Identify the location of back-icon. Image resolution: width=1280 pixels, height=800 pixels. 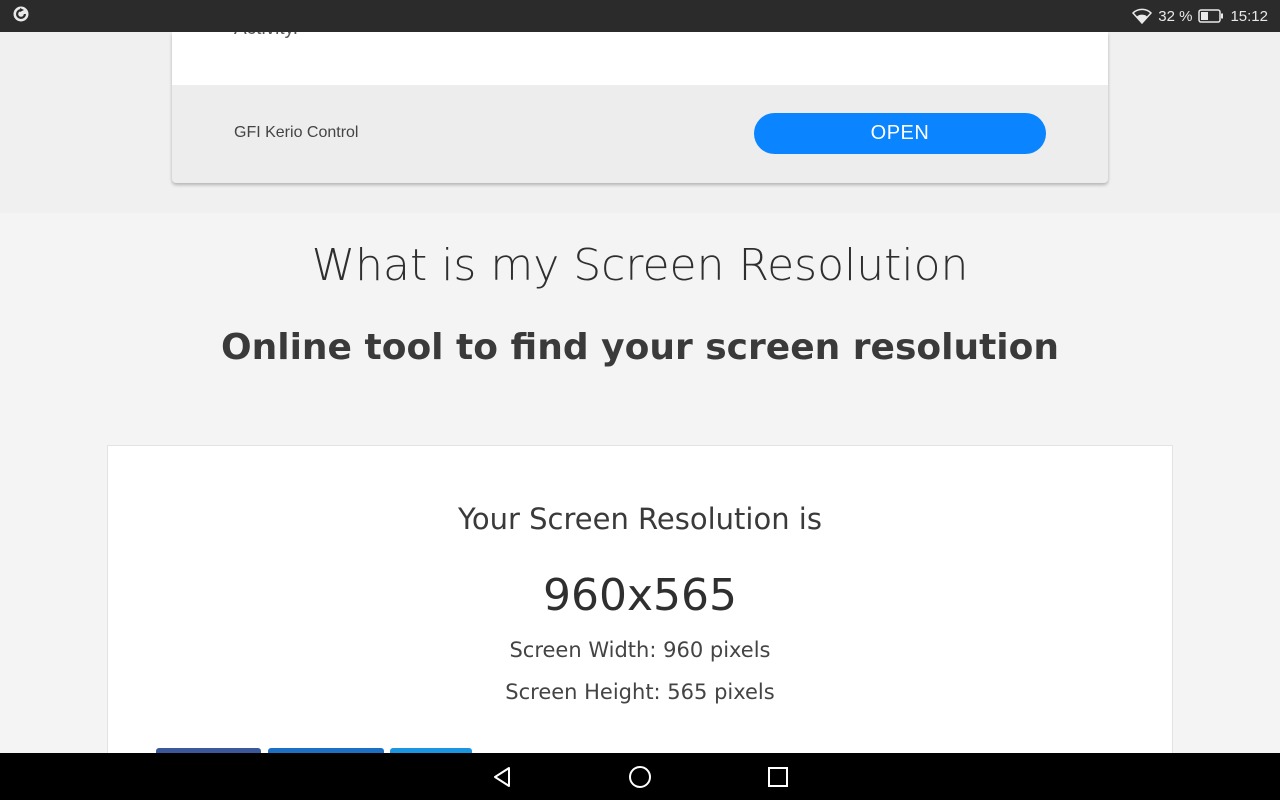
(502, 777).